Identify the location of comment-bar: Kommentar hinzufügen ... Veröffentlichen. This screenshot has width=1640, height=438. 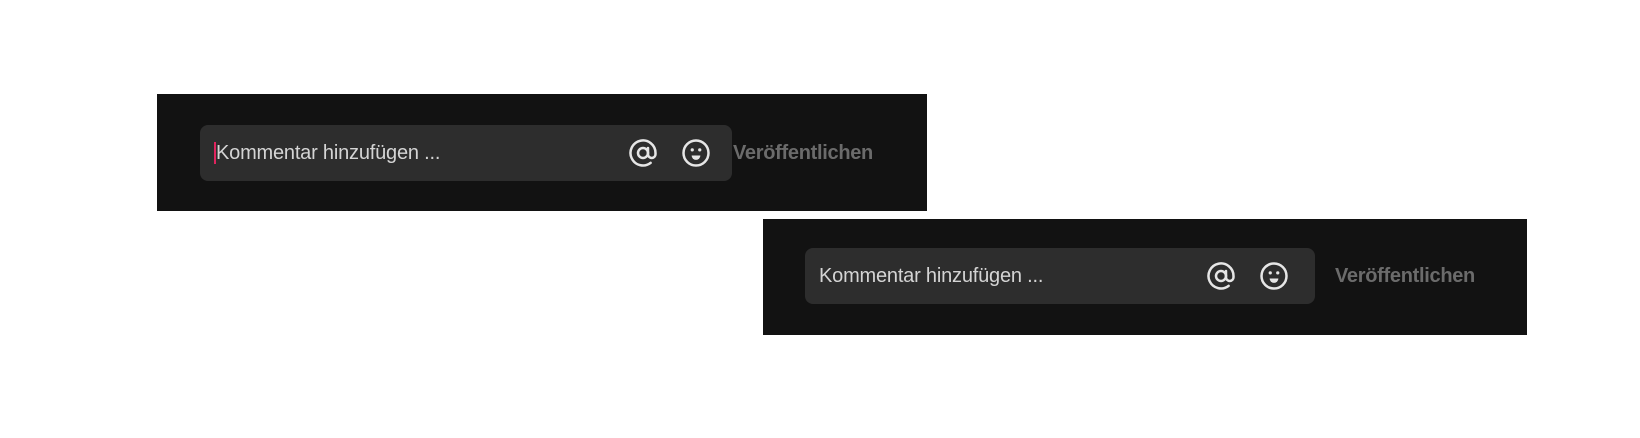
(1145, 277).